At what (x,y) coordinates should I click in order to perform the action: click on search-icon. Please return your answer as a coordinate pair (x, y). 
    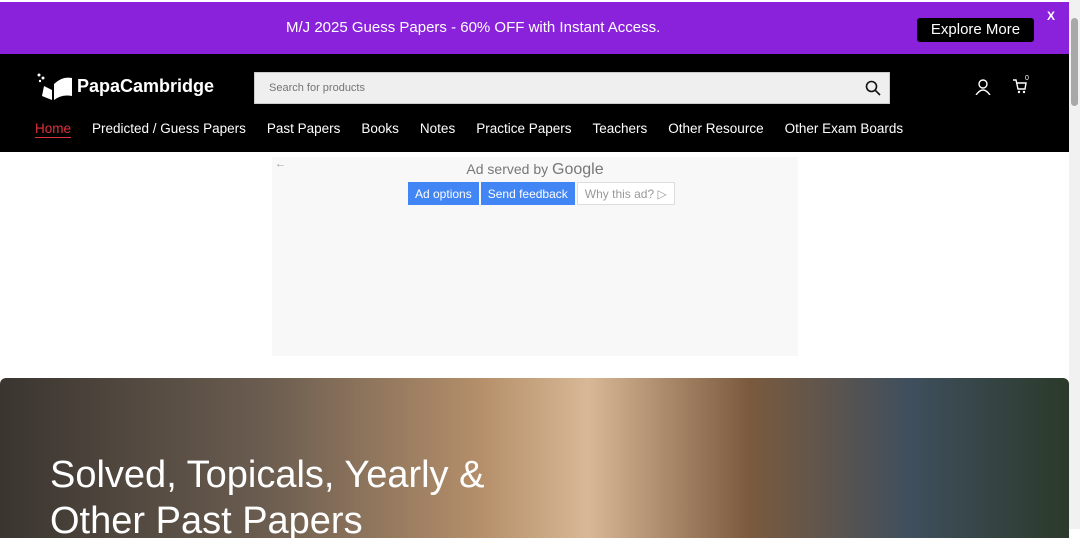
    Looking at the image, I should click on (873, 88).